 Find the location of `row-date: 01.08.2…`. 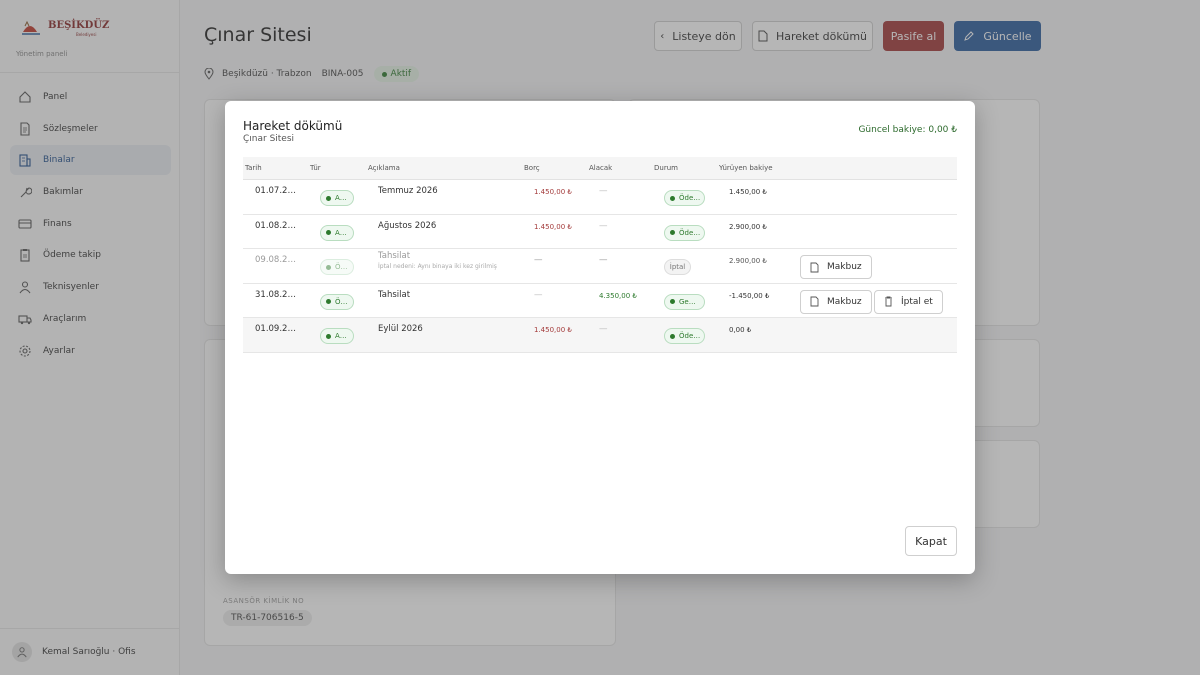

row-date: 01.08.2… is located at coordinates (275, 225).